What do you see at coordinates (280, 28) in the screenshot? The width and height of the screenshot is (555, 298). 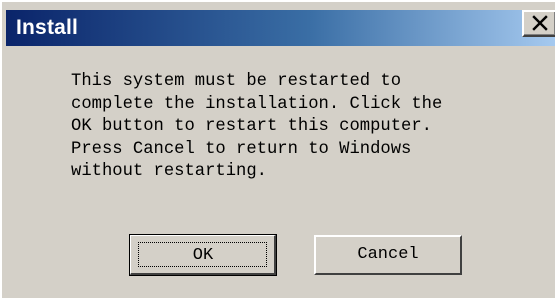 I see `title-bar: Install` at bounding box center [280, 28].